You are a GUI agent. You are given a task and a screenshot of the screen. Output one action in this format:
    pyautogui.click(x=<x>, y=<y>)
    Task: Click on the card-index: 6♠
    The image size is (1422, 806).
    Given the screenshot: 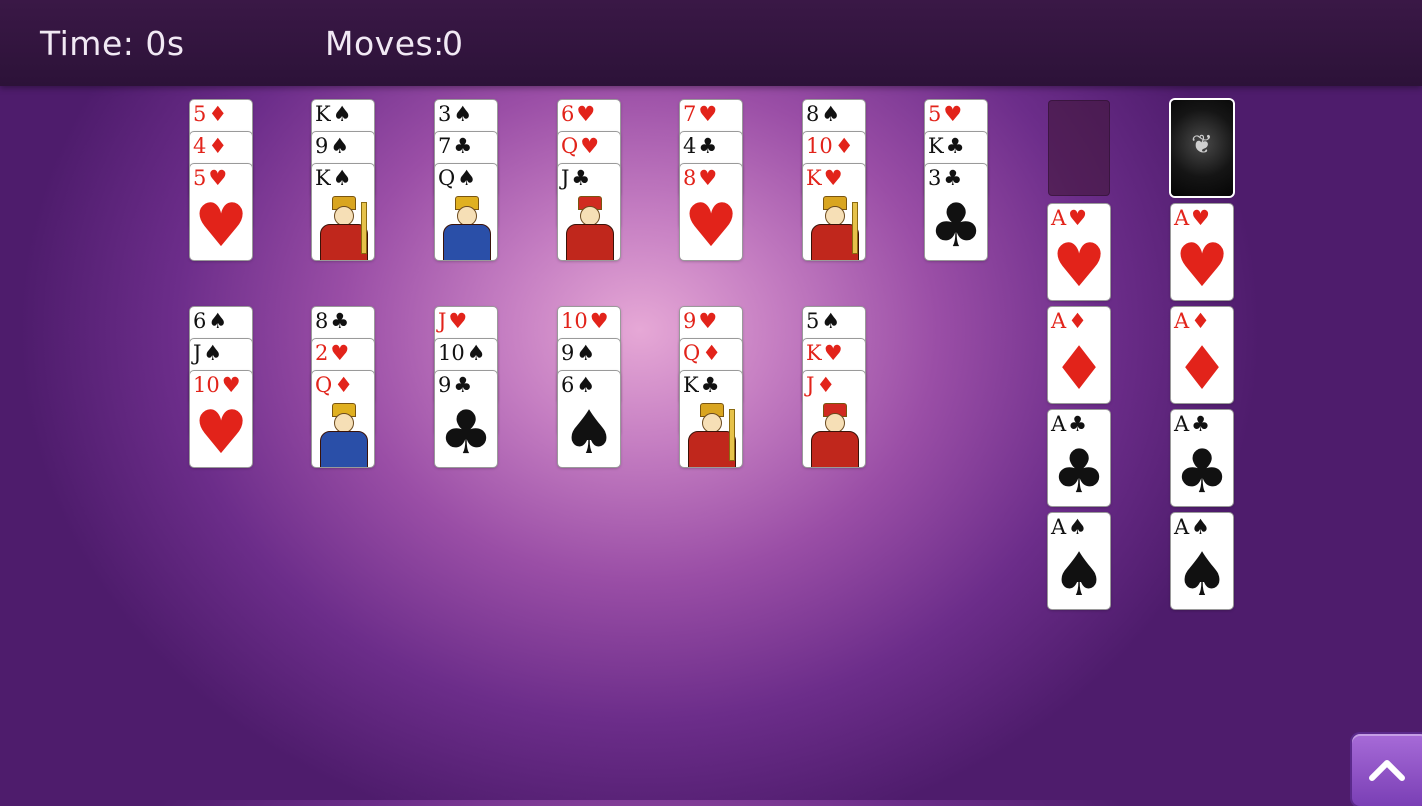 What is the action you would take?
    pyautogui.click(x=210, y=321)
    